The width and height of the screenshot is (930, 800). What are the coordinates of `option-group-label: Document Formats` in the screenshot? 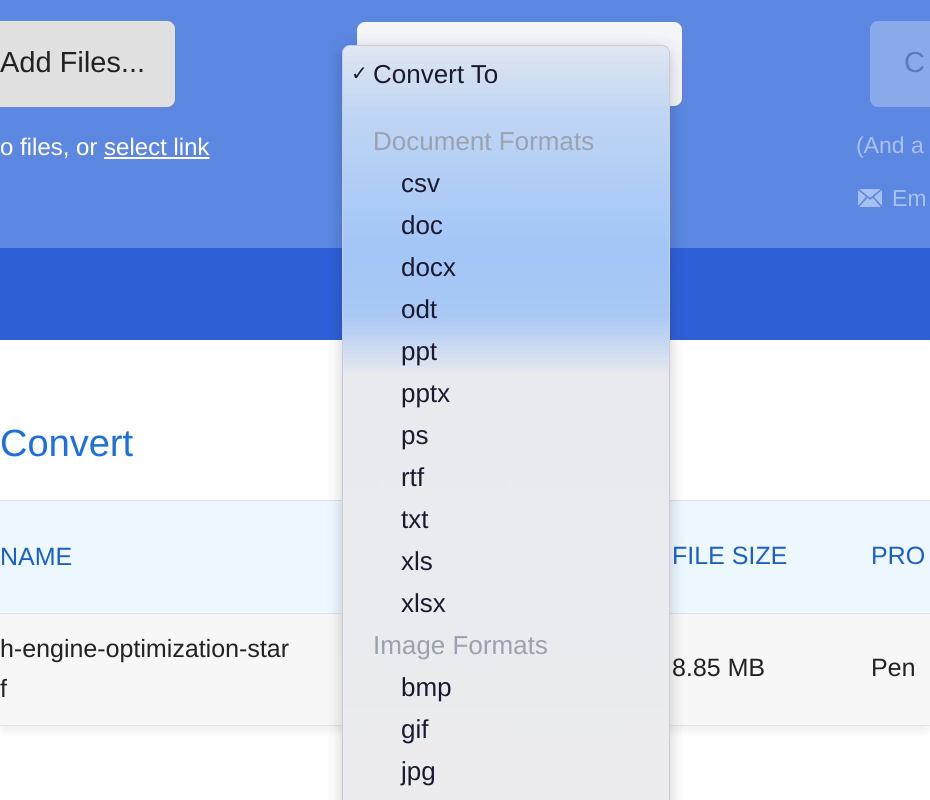 It's located at (484, 141).